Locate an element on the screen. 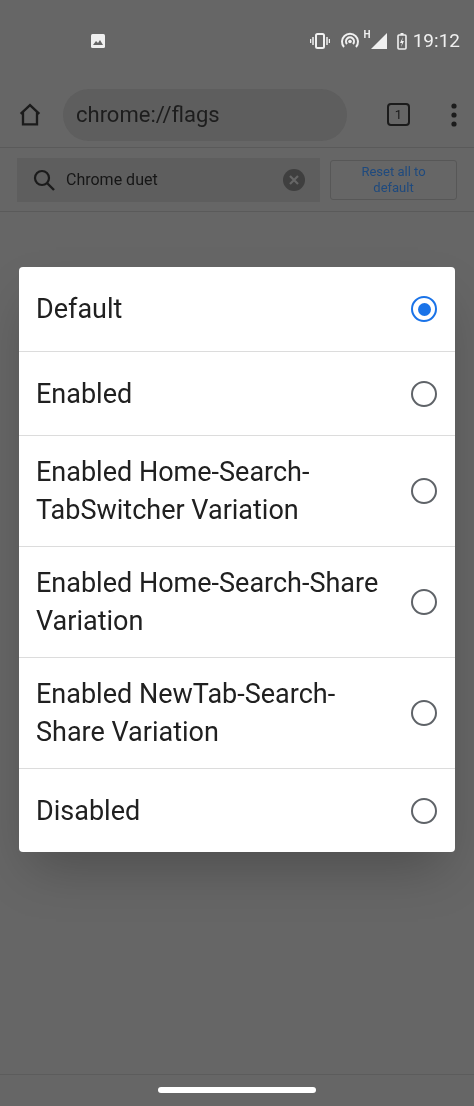  network-type: H is located at coordinates (367, 35).